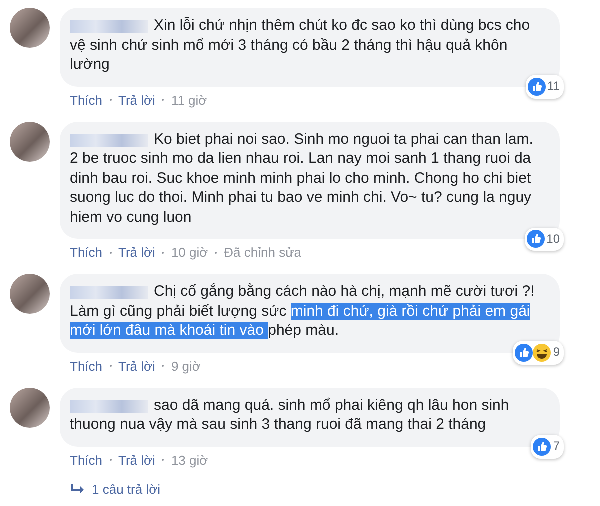  I want to click on replies-link: 1 câu trả lời, so click(126, 489).